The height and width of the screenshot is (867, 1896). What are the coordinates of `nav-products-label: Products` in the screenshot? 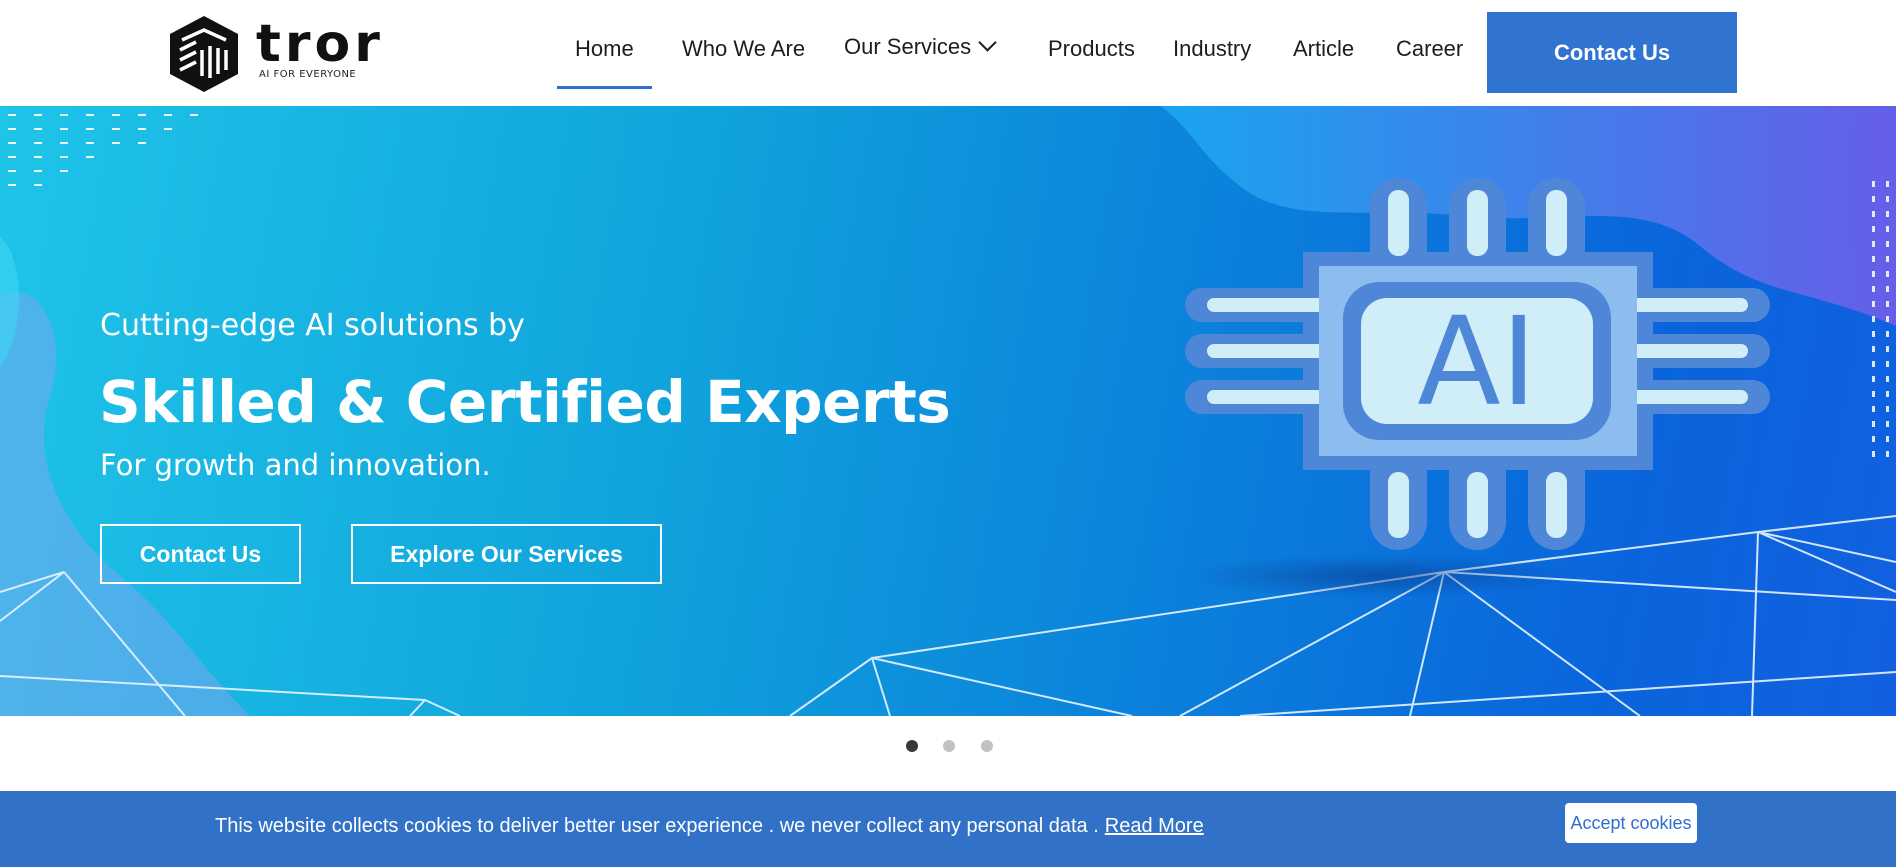 It's located at (1091, 48).